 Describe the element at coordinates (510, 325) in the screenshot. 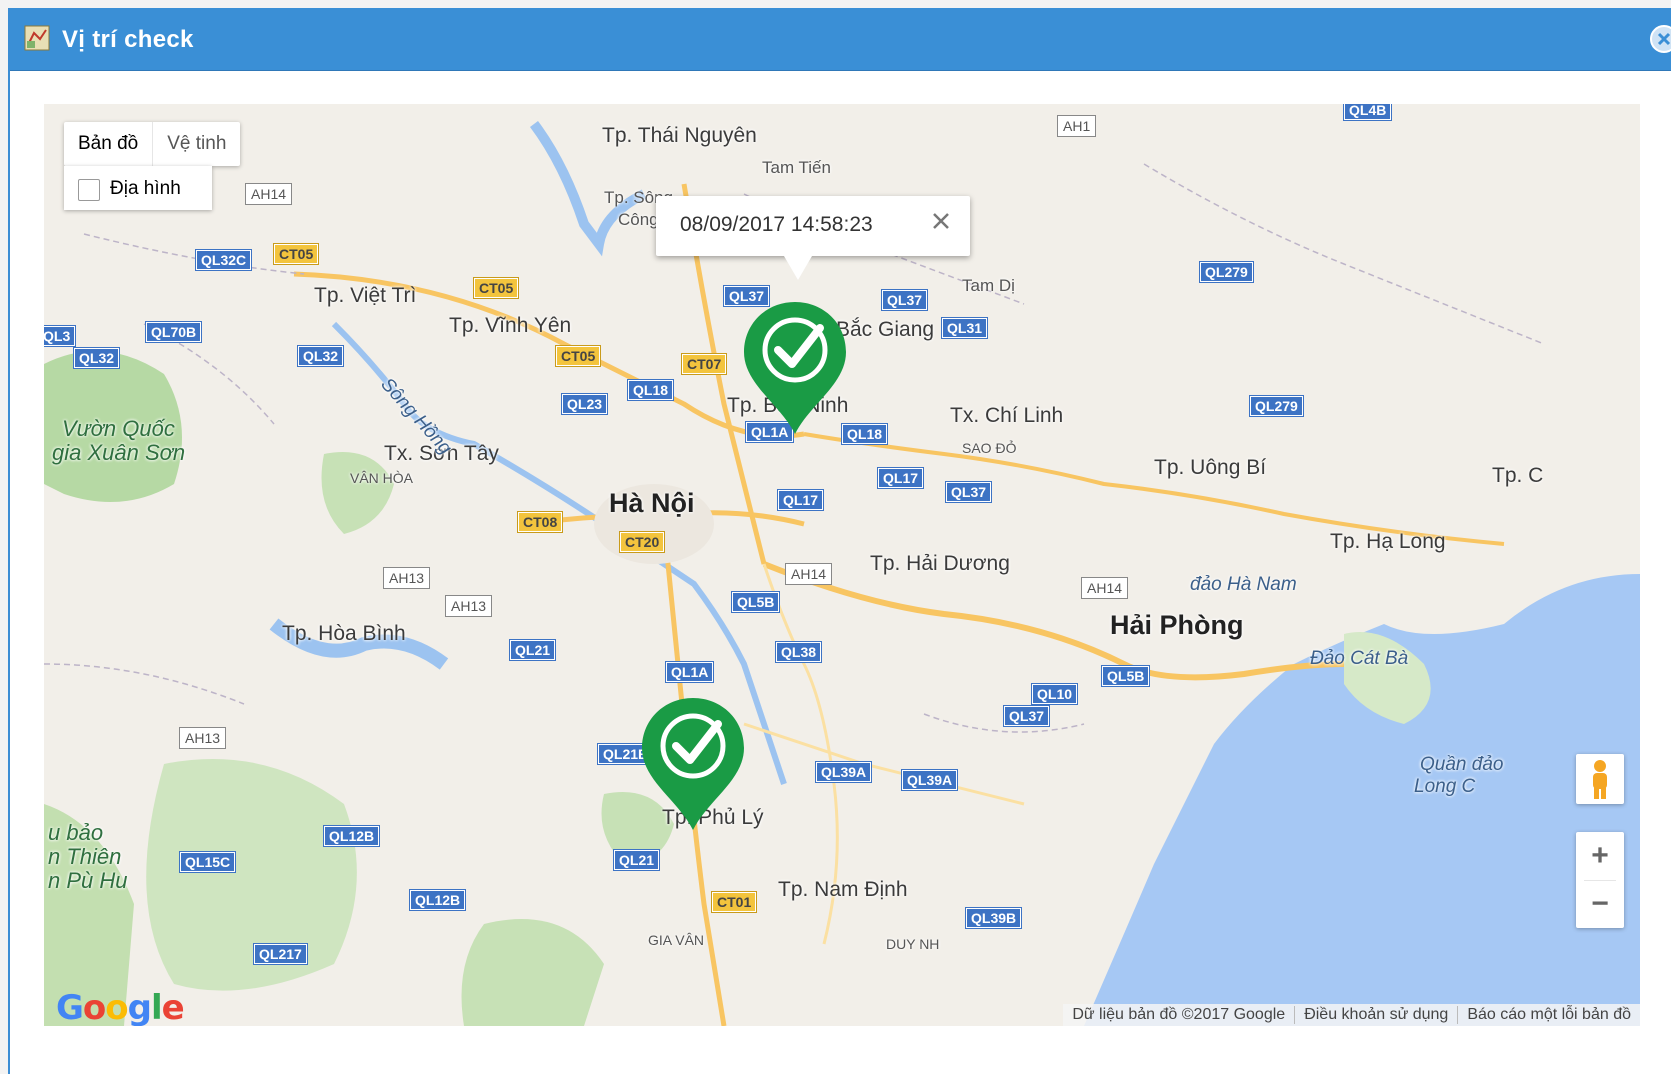

I see `place-vinh-yen: Tp. Vĩnh Yên` at that location.